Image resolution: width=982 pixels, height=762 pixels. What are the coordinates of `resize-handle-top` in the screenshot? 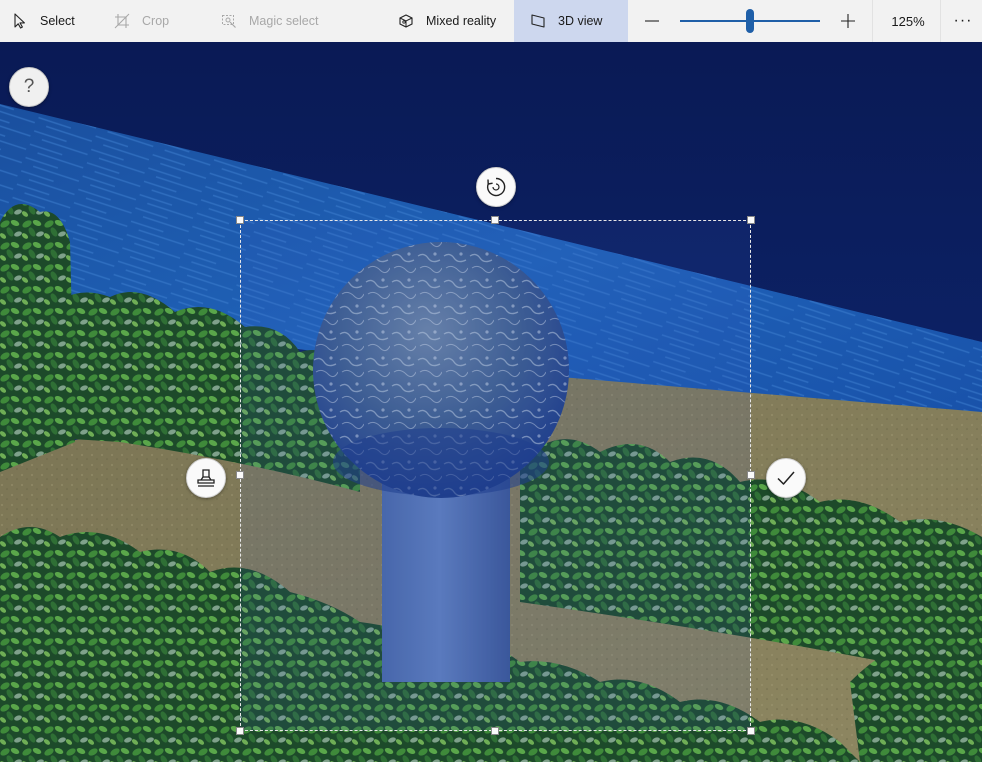 It's located at (495, 220).